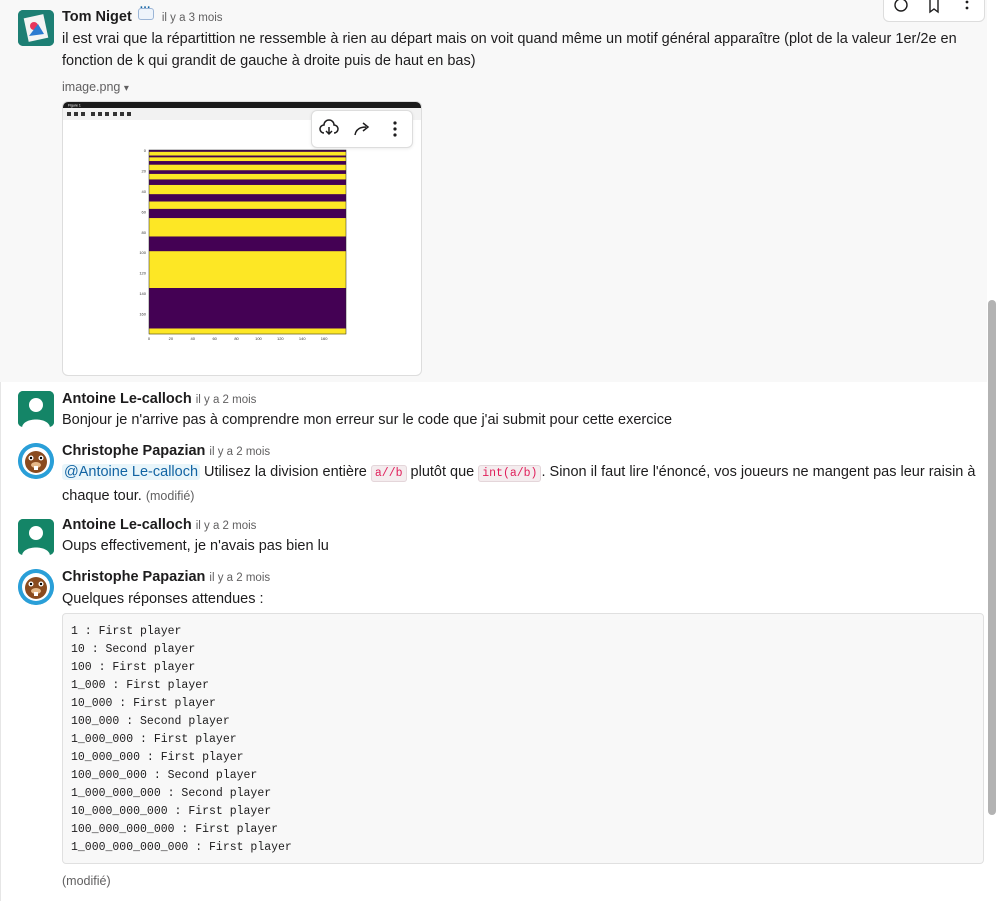  I want to click on figure-window-titlebar, so click(242, 105).